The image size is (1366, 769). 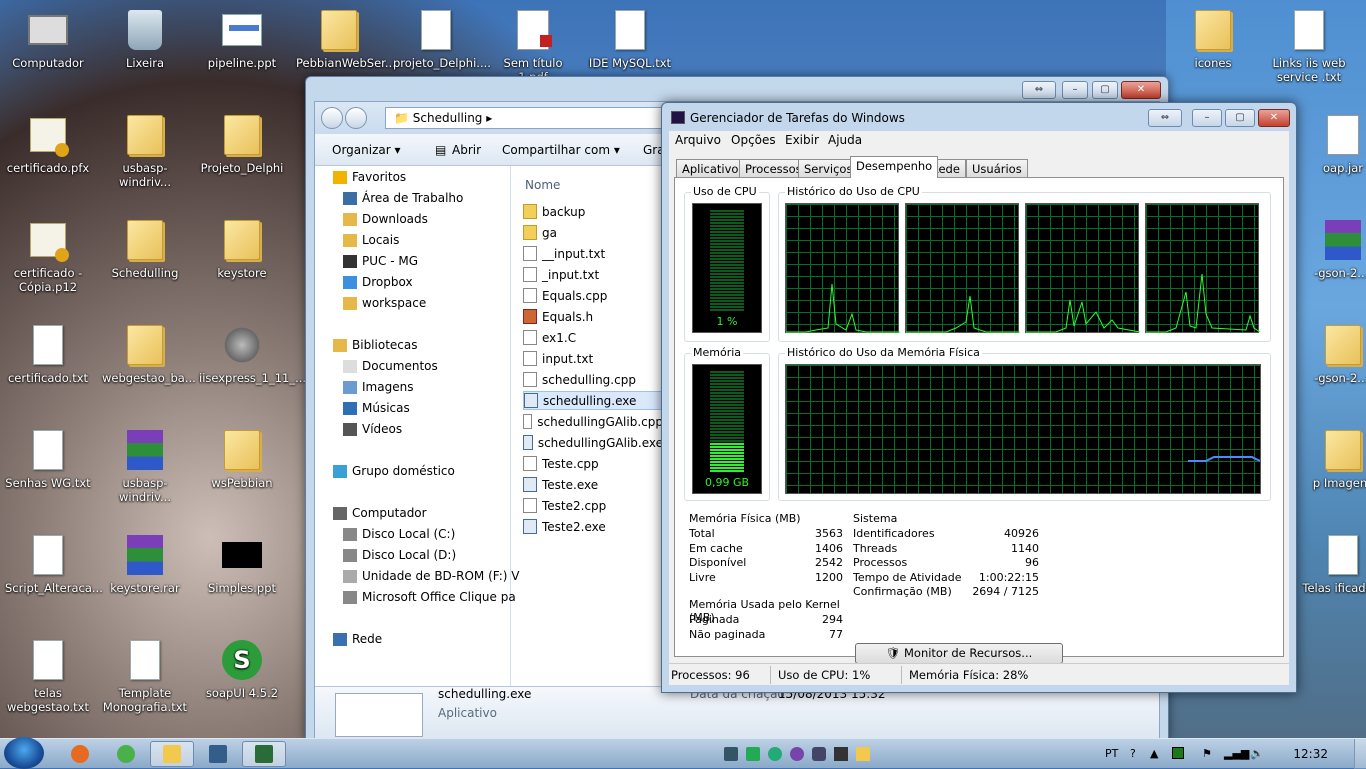 I want to click on volume-icon: 🔈, so click(x=1257, y=753).